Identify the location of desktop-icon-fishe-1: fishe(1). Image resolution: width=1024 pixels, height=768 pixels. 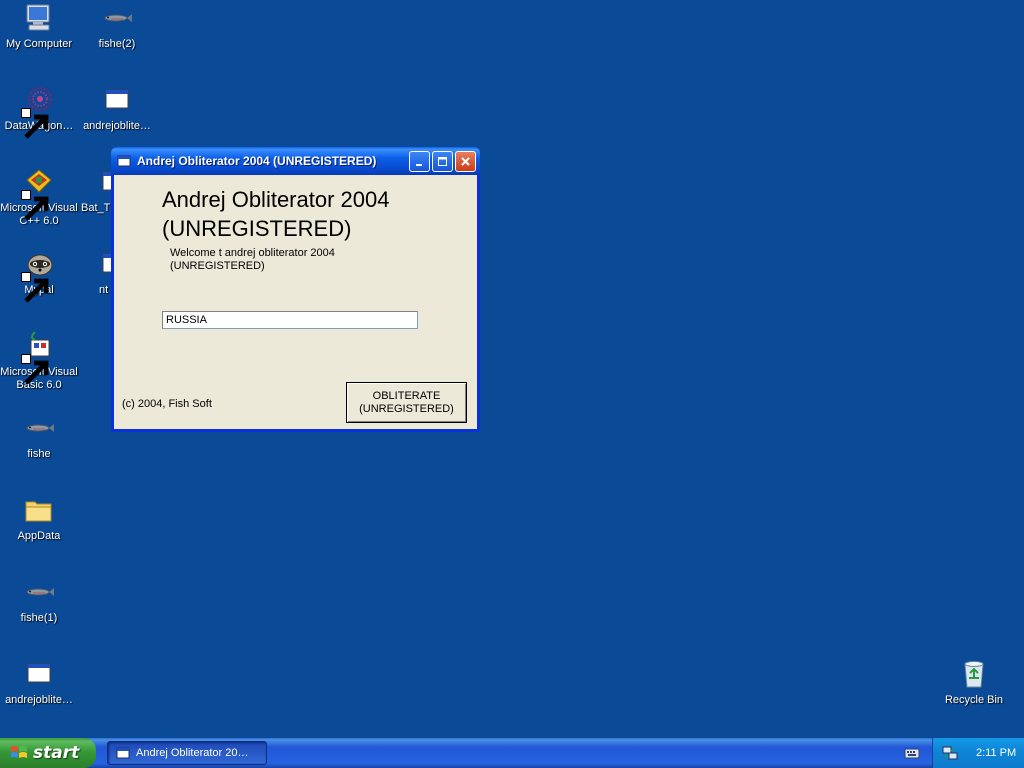
(39, 600).